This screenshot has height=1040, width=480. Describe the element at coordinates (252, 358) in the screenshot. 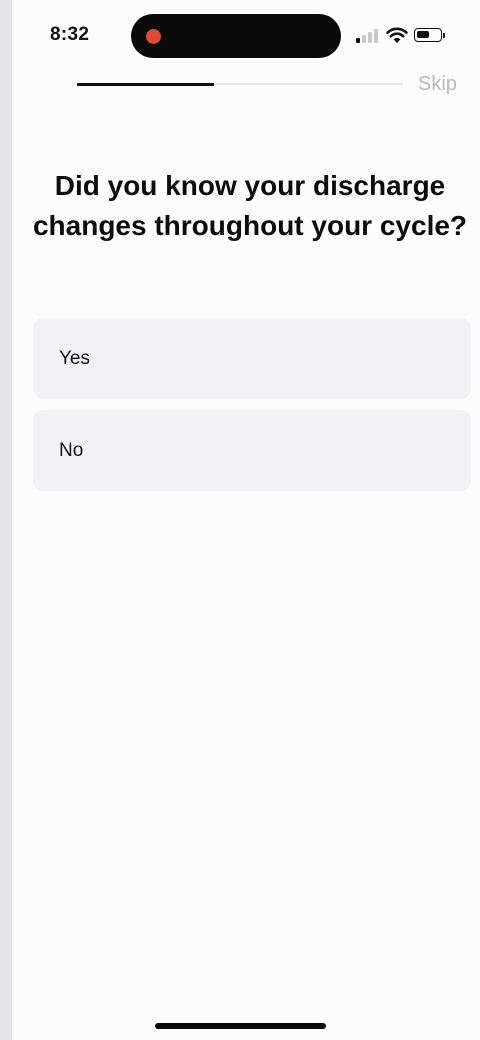

I see `option-yes-button: Yes` at that location.